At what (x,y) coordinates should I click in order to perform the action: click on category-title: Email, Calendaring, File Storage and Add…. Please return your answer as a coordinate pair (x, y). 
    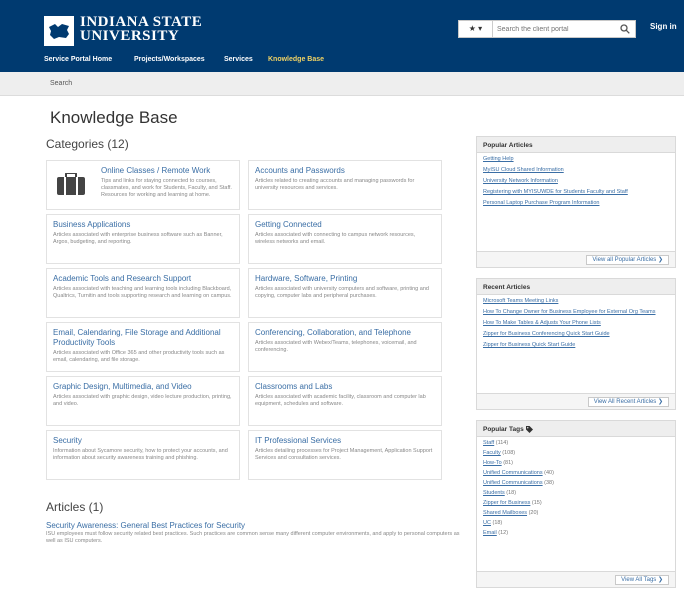
    Looking at the image, I should click on (137, 337).